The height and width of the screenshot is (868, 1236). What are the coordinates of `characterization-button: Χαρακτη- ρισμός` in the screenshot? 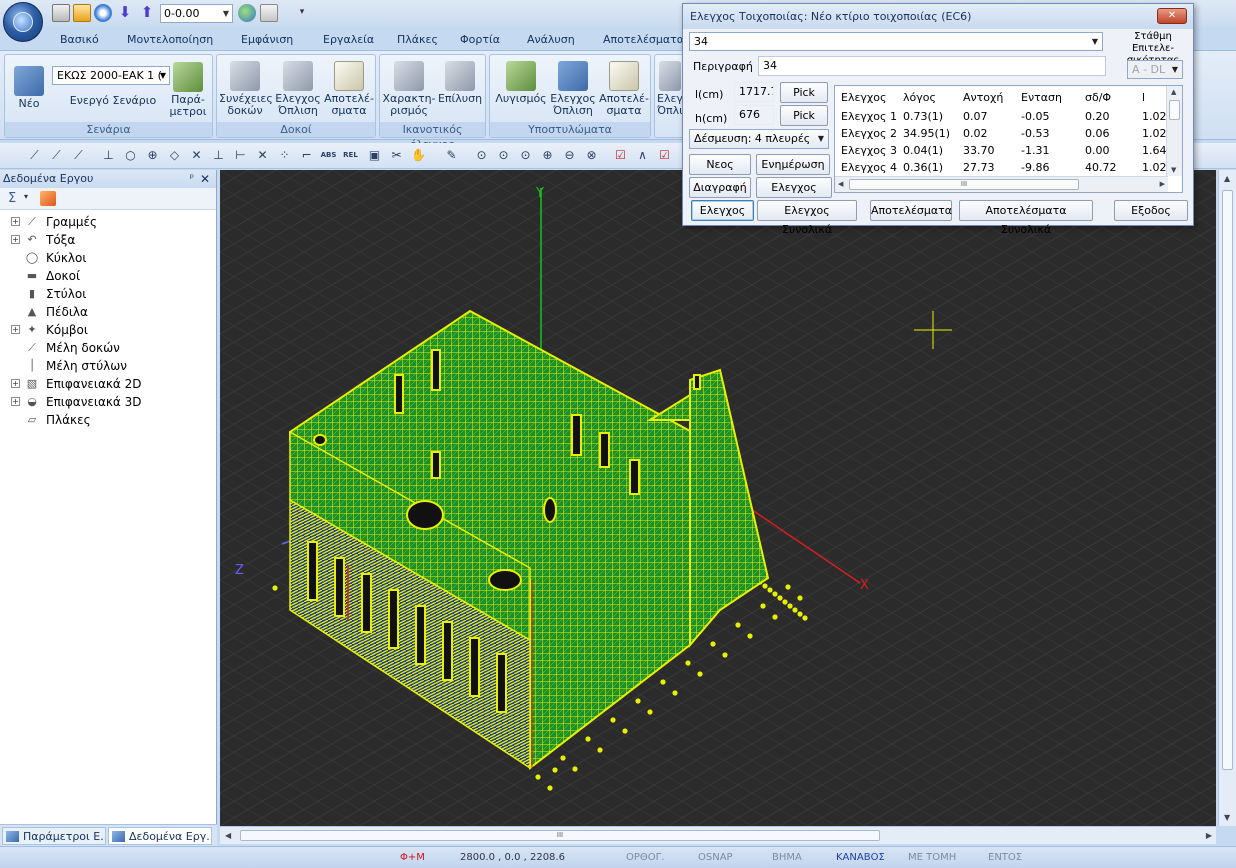 It's located at (409, 87).